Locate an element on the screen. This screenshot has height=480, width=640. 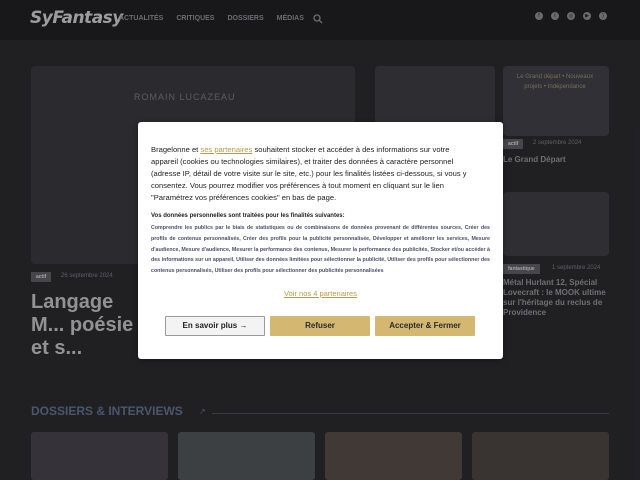
accept-close-button: Accepter & Fermer is located at coordinates (425, 326).